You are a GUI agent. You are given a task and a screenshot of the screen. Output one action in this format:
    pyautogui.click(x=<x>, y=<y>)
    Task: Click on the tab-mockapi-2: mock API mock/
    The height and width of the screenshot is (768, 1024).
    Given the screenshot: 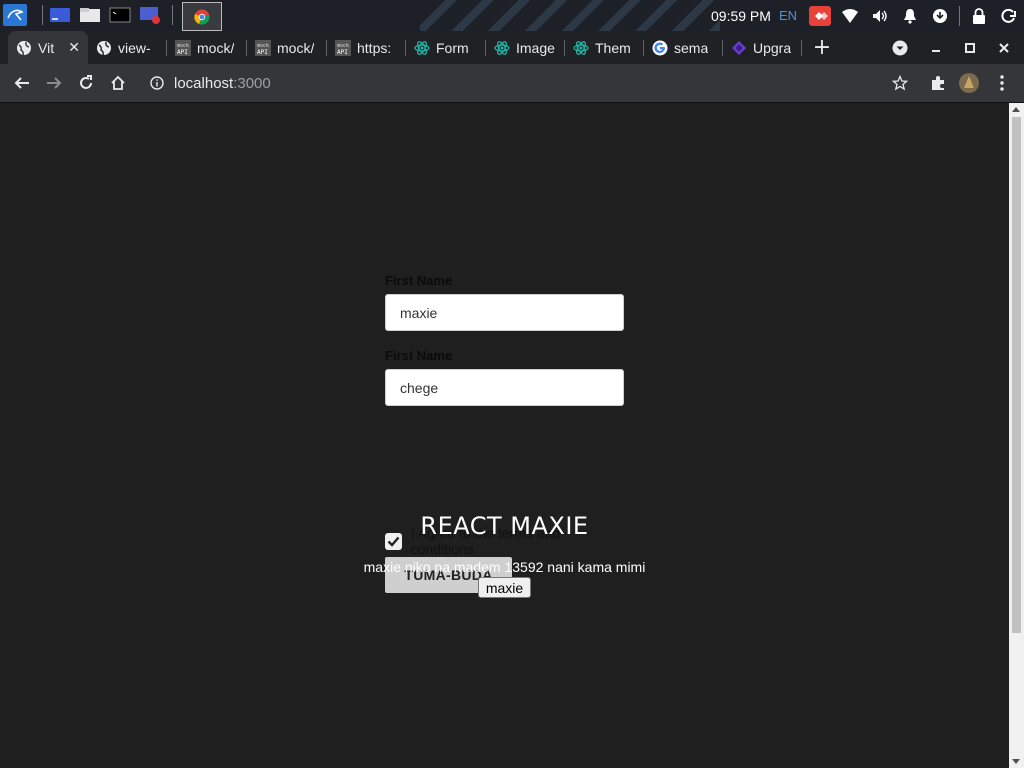 What is the action you would take?
    pyautogui.click(x=286, y=47)
    